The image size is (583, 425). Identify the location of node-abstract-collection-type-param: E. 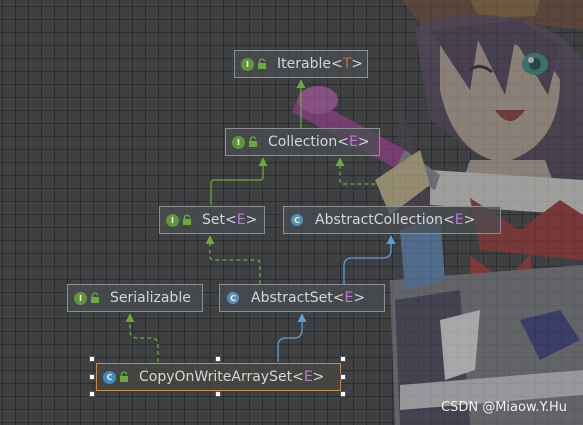
(459, 220).